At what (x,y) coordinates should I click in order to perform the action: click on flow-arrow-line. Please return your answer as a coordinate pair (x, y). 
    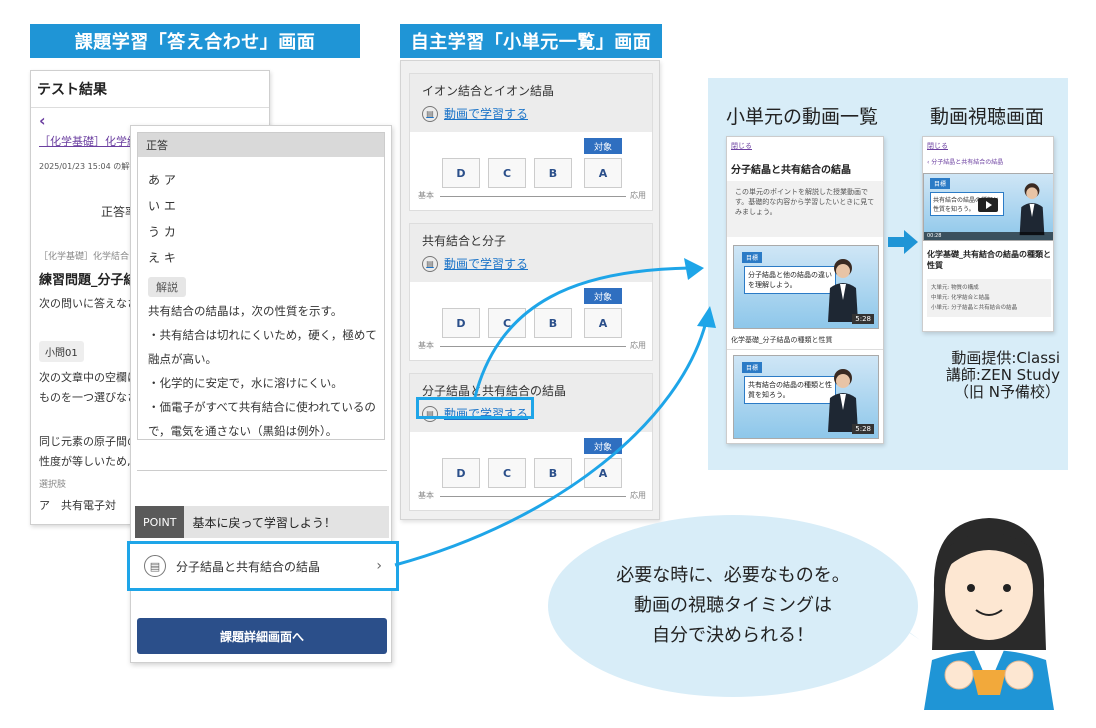
    Looking at the image, I should click on (582, 332).